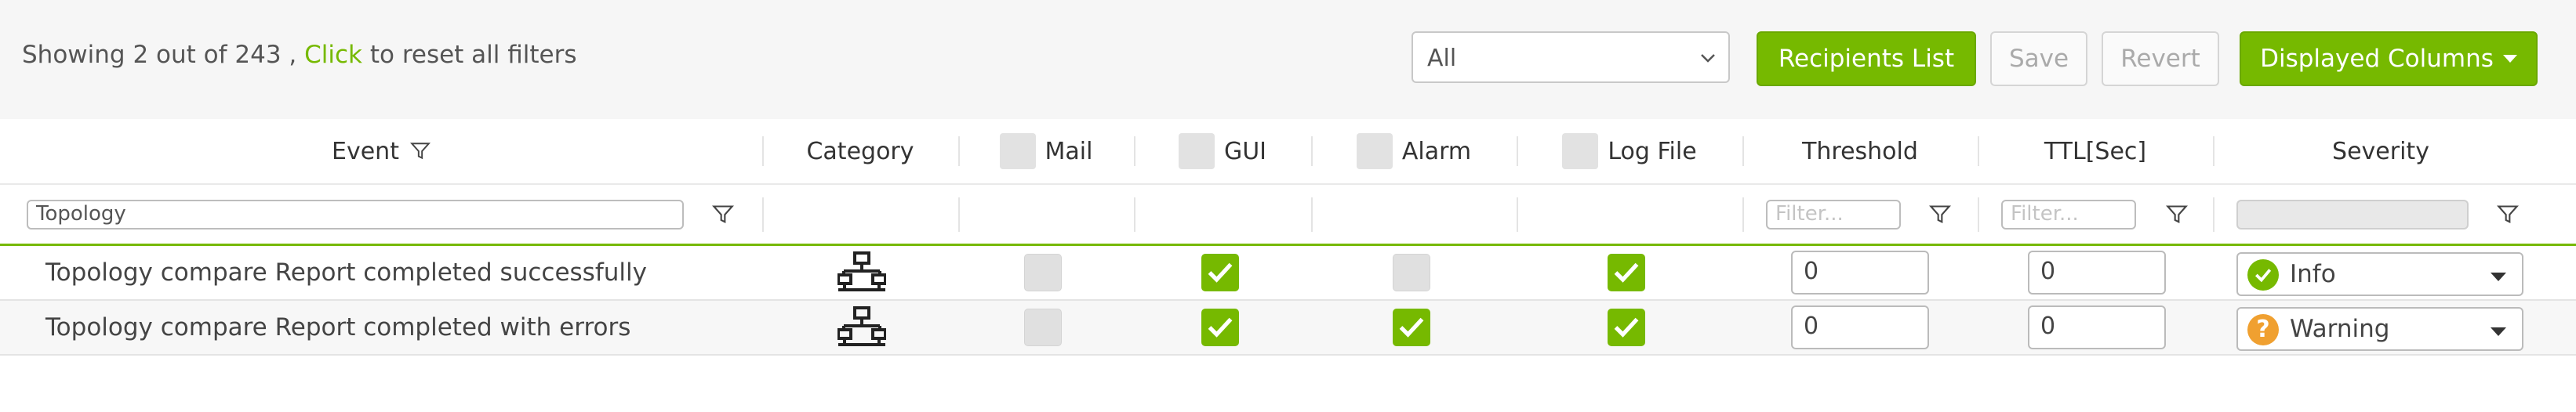  Describe the element at coordinates (1196, 151) in the screenshot. I see `gui-select-all-checkbox` at that location.